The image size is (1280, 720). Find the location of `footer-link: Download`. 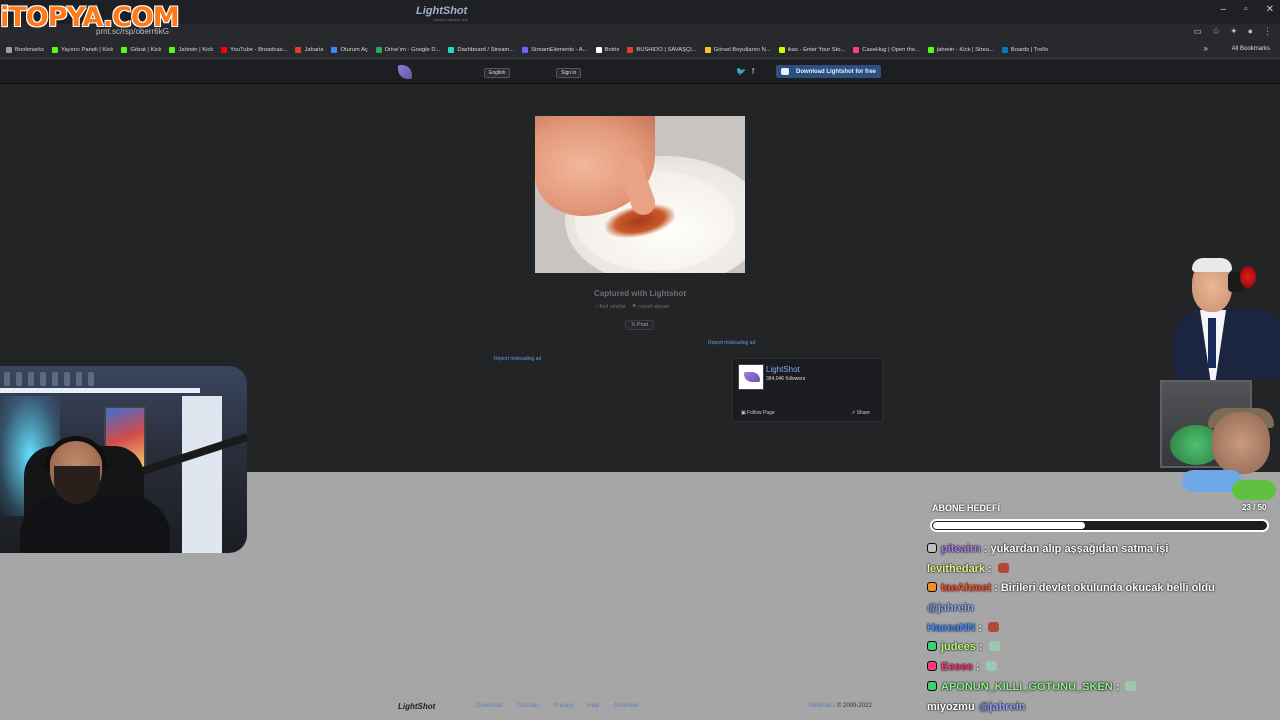

footer-link: Download is located at coordinates (489, 706).